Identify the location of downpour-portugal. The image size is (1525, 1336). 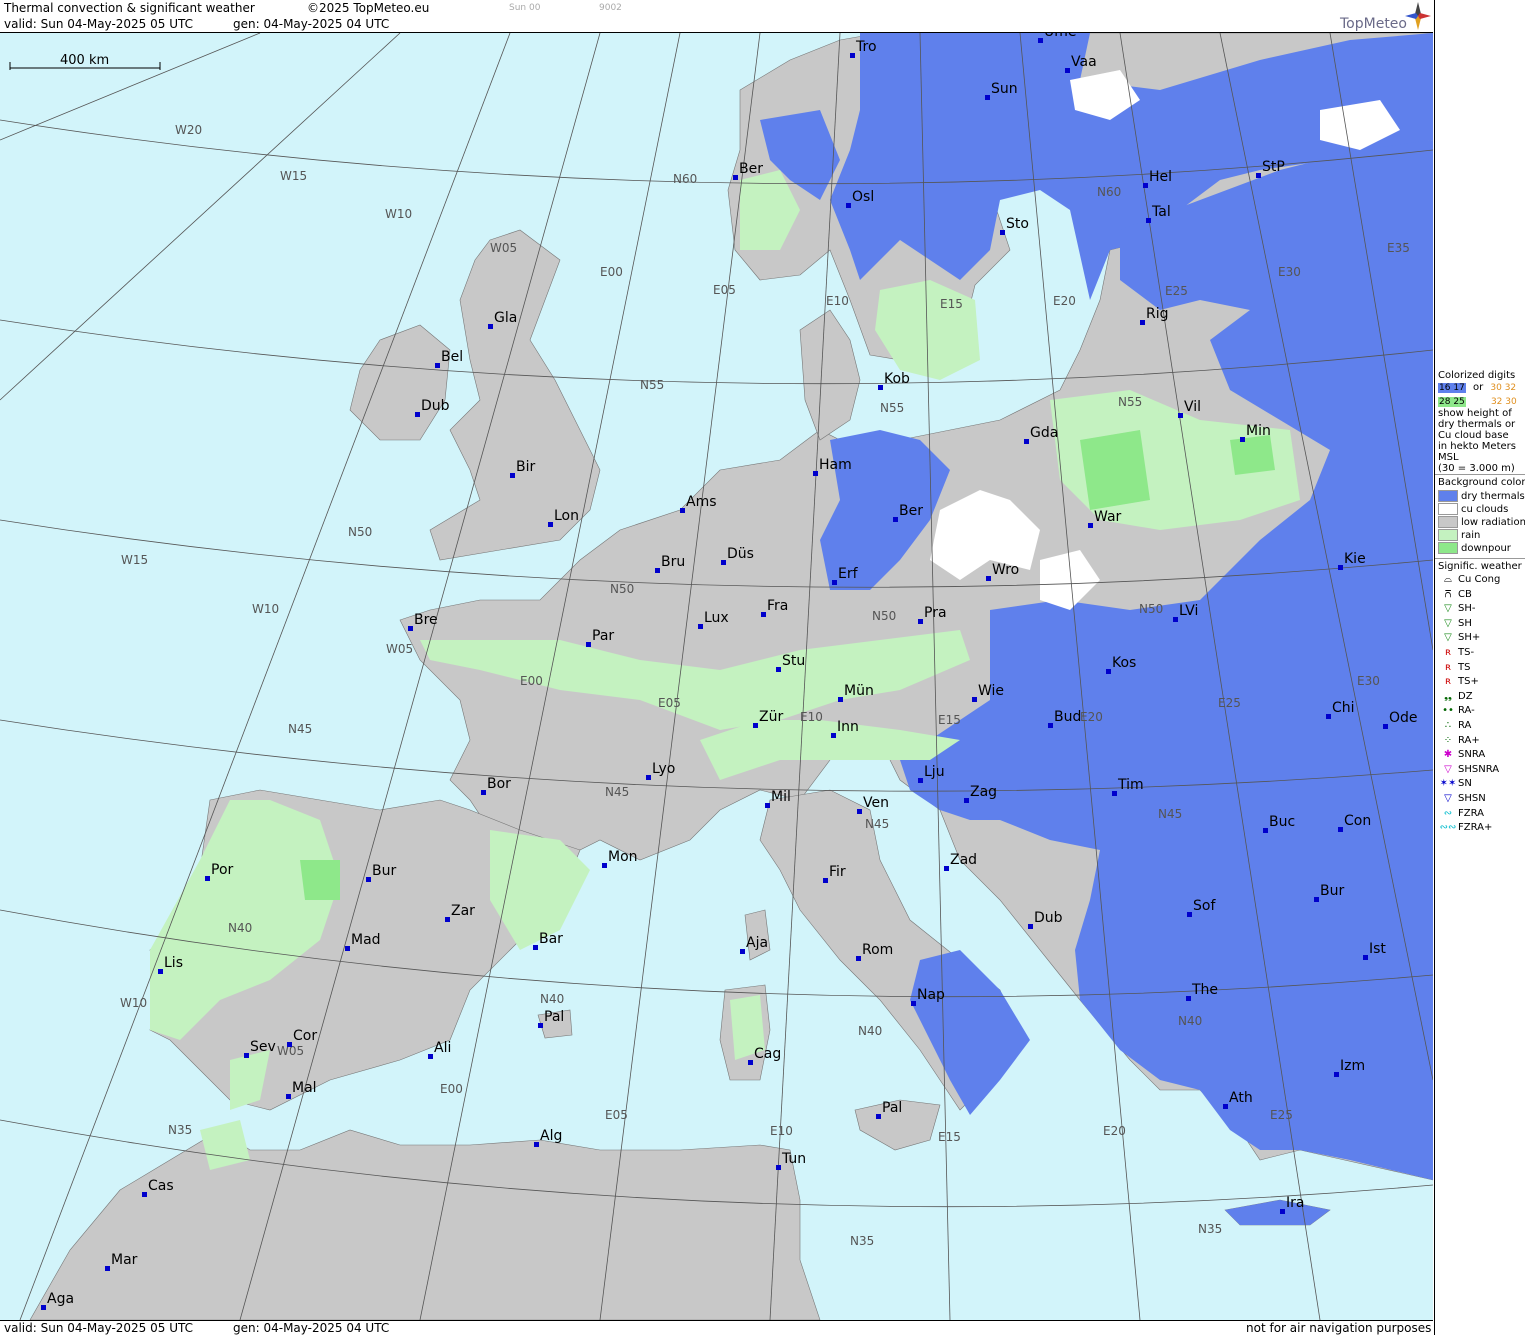
(320, 880).